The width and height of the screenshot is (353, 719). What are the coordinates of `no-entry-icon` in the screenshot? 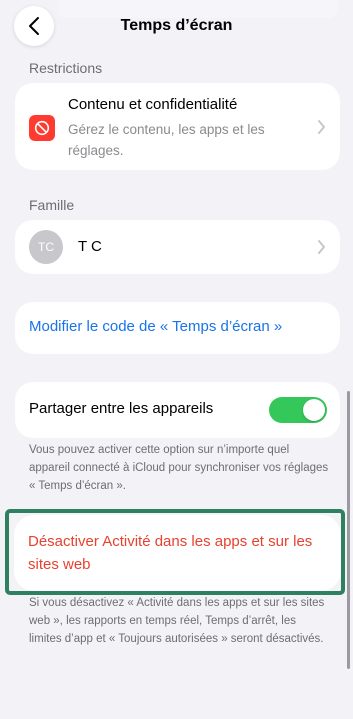 It's located at (42, 128).